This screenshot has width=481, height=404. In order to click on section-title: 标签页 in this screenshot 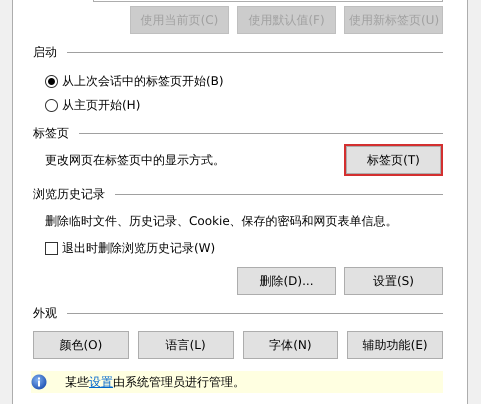, I will do `click(51, 133)`.